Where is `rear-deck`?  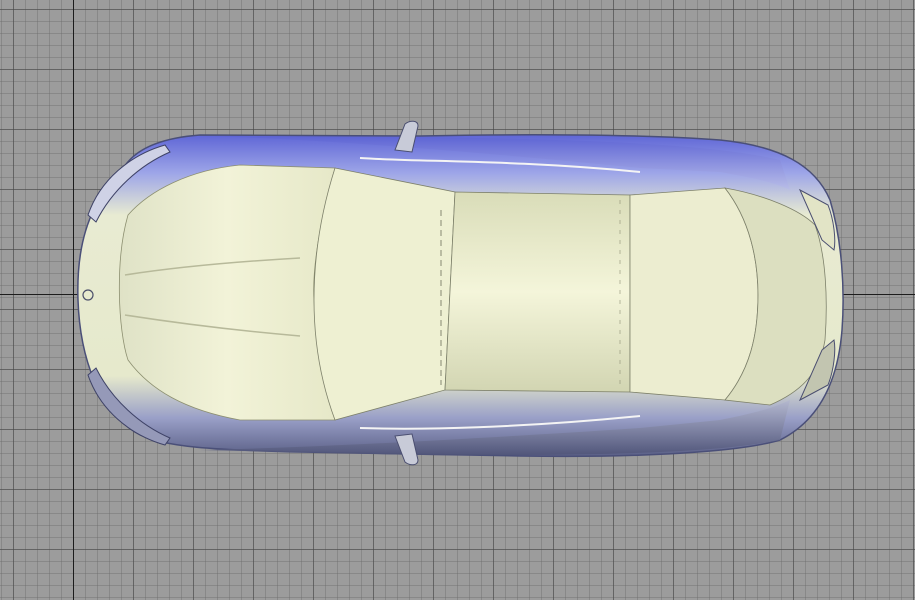
rear-deck is located at coordinates (694, 294).